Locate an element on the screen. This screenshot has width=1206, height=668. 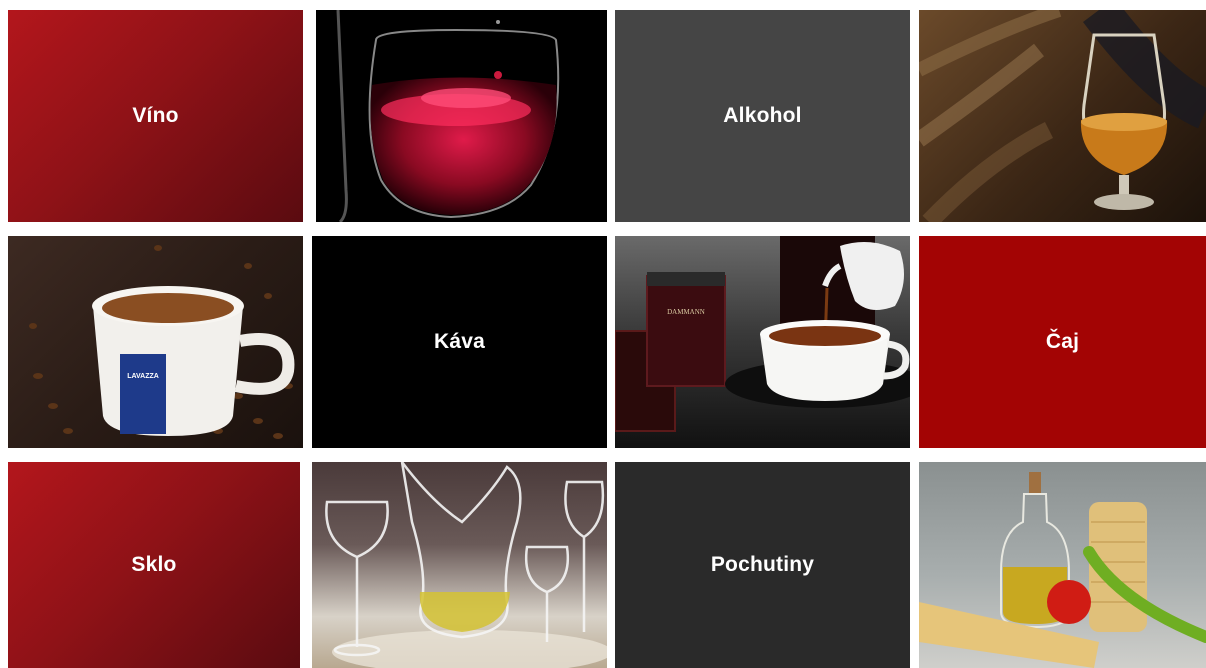
cup-brand-text: LAVAZZA is located at coordinates (143, 376).